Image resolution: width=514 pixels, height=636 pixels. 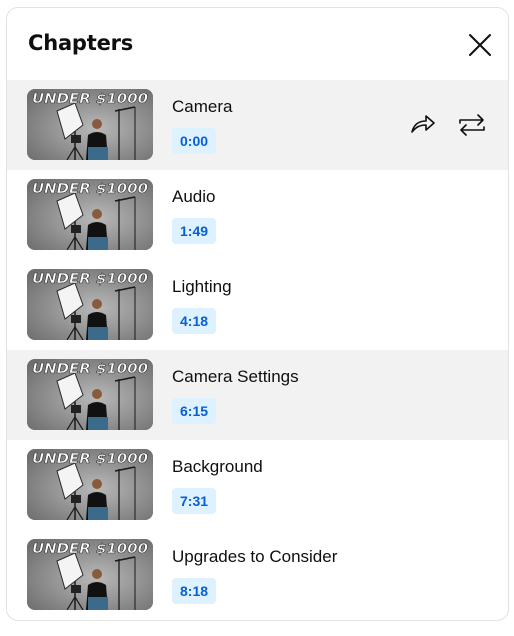 What do you see at coordinates (194, 411) in the screenshot?
I see `chapter-timestamp: 6:15` at bounding box center [194, 411].